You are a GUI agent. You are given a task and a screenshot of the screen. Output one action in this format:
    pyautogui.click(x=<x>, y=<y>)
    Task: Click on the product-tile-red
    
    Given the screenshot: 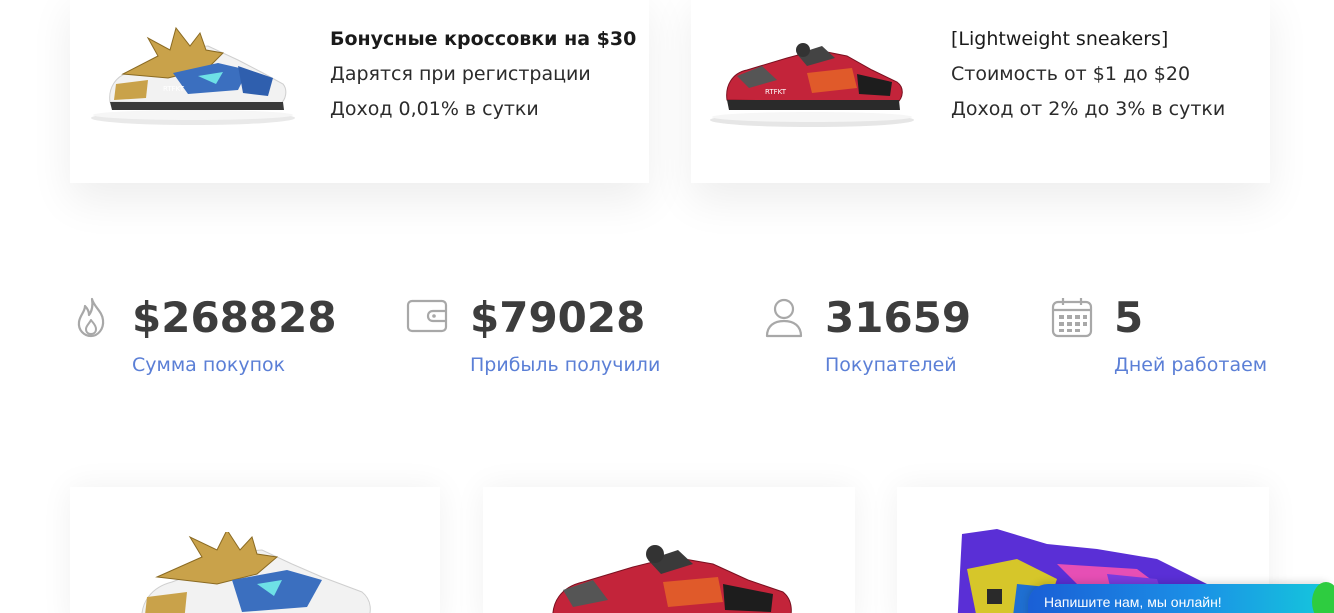 What is the action you would take?
    pyautogui.click(x=669, y=550)
    